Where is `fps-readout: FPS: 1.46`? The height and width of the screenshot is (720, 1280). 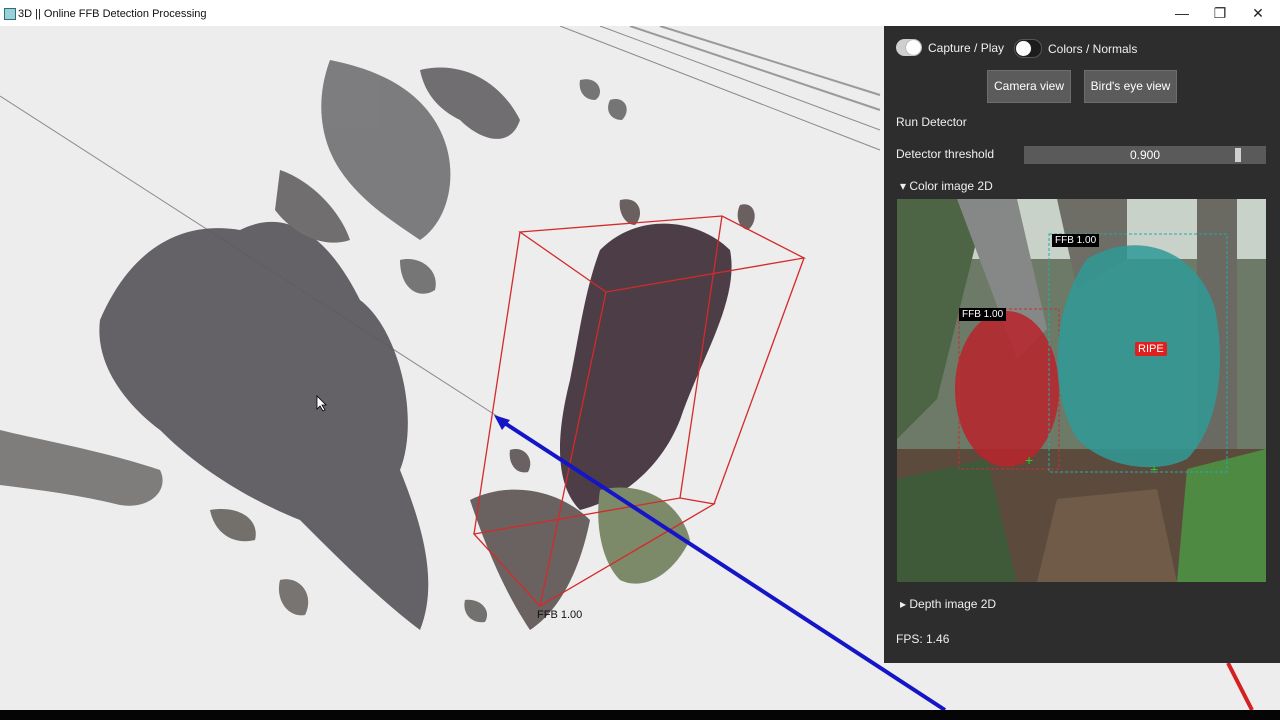 fps-readout: FPS: 1.46 is located at coordinates (923, 639).